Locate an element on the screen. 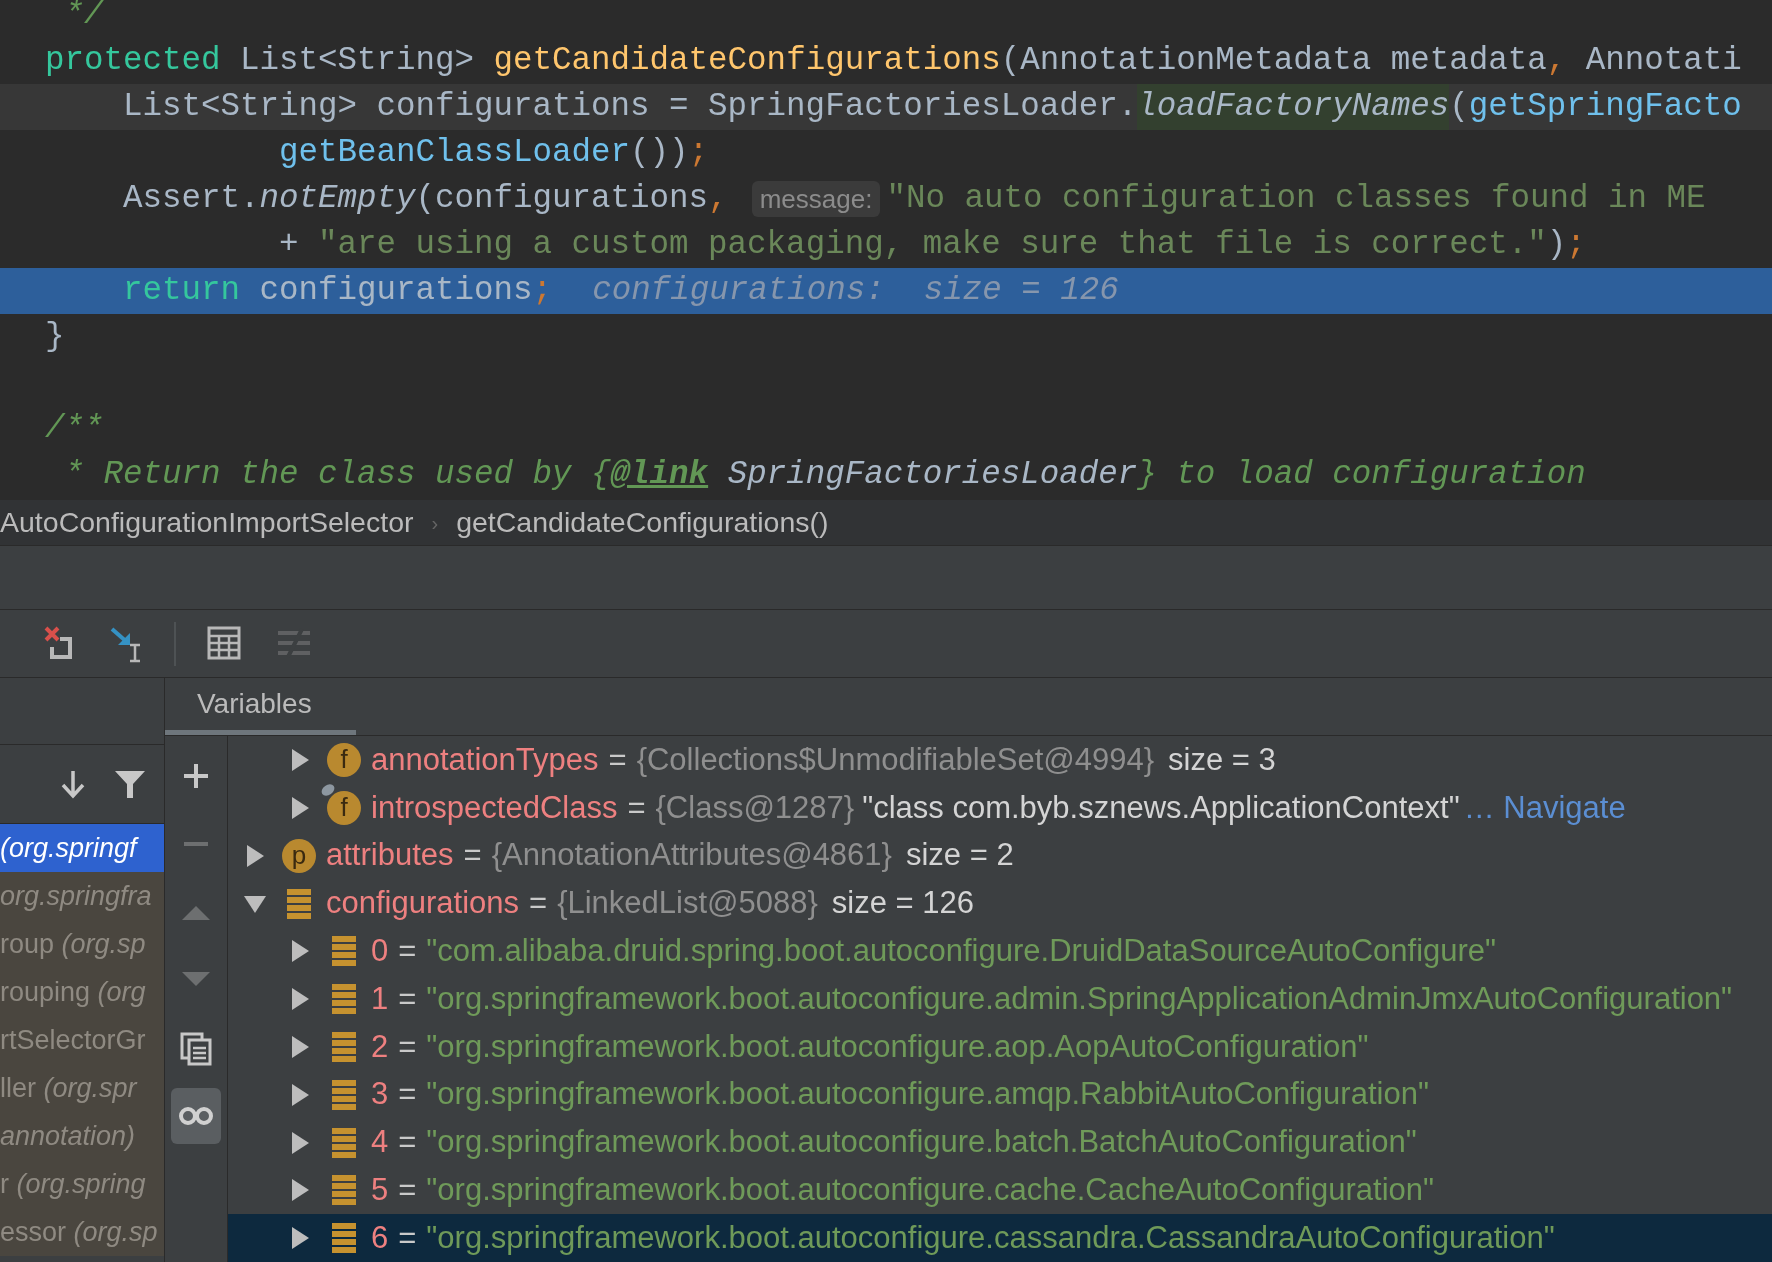  code-text: ) is located at coordinates (1556, 245).